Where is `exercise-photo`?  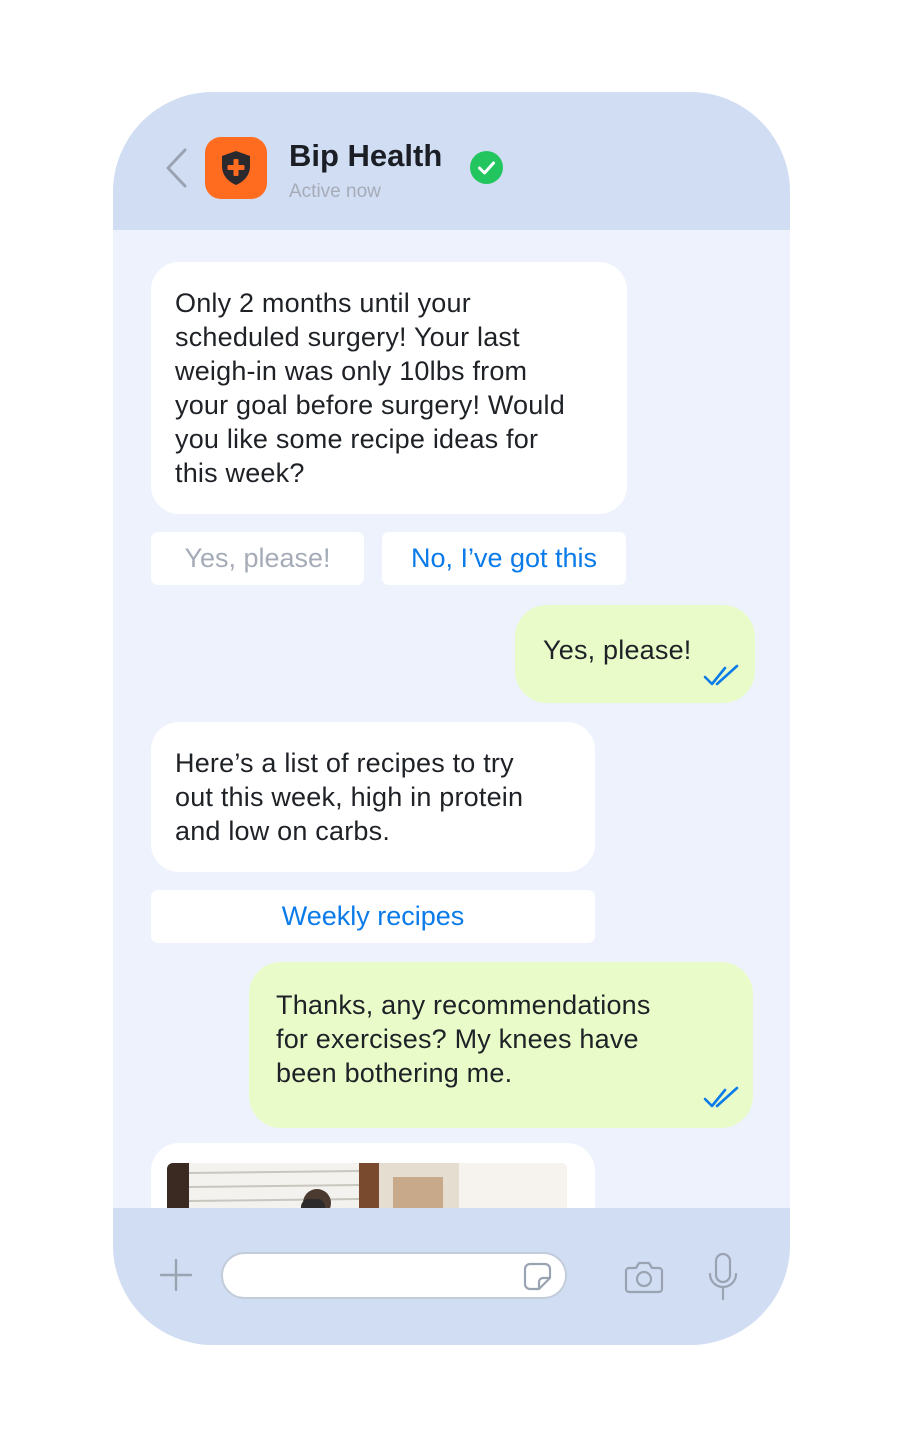
exercise-photo is located at coordinates (367, 1185).